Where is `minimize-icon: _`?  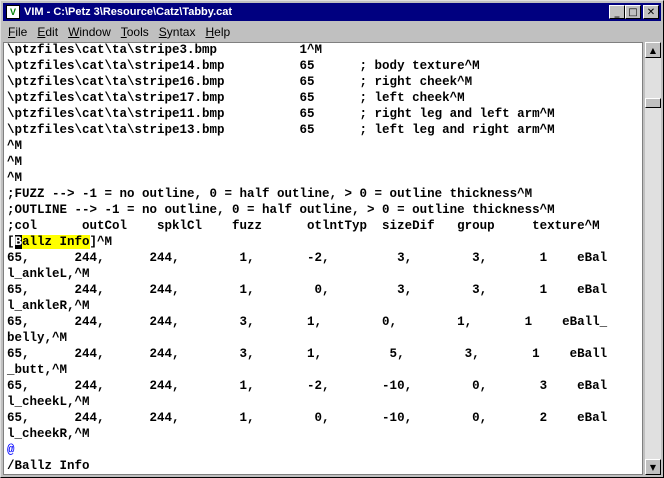 minimize-icon: _ is located at coordinates (617, 12).